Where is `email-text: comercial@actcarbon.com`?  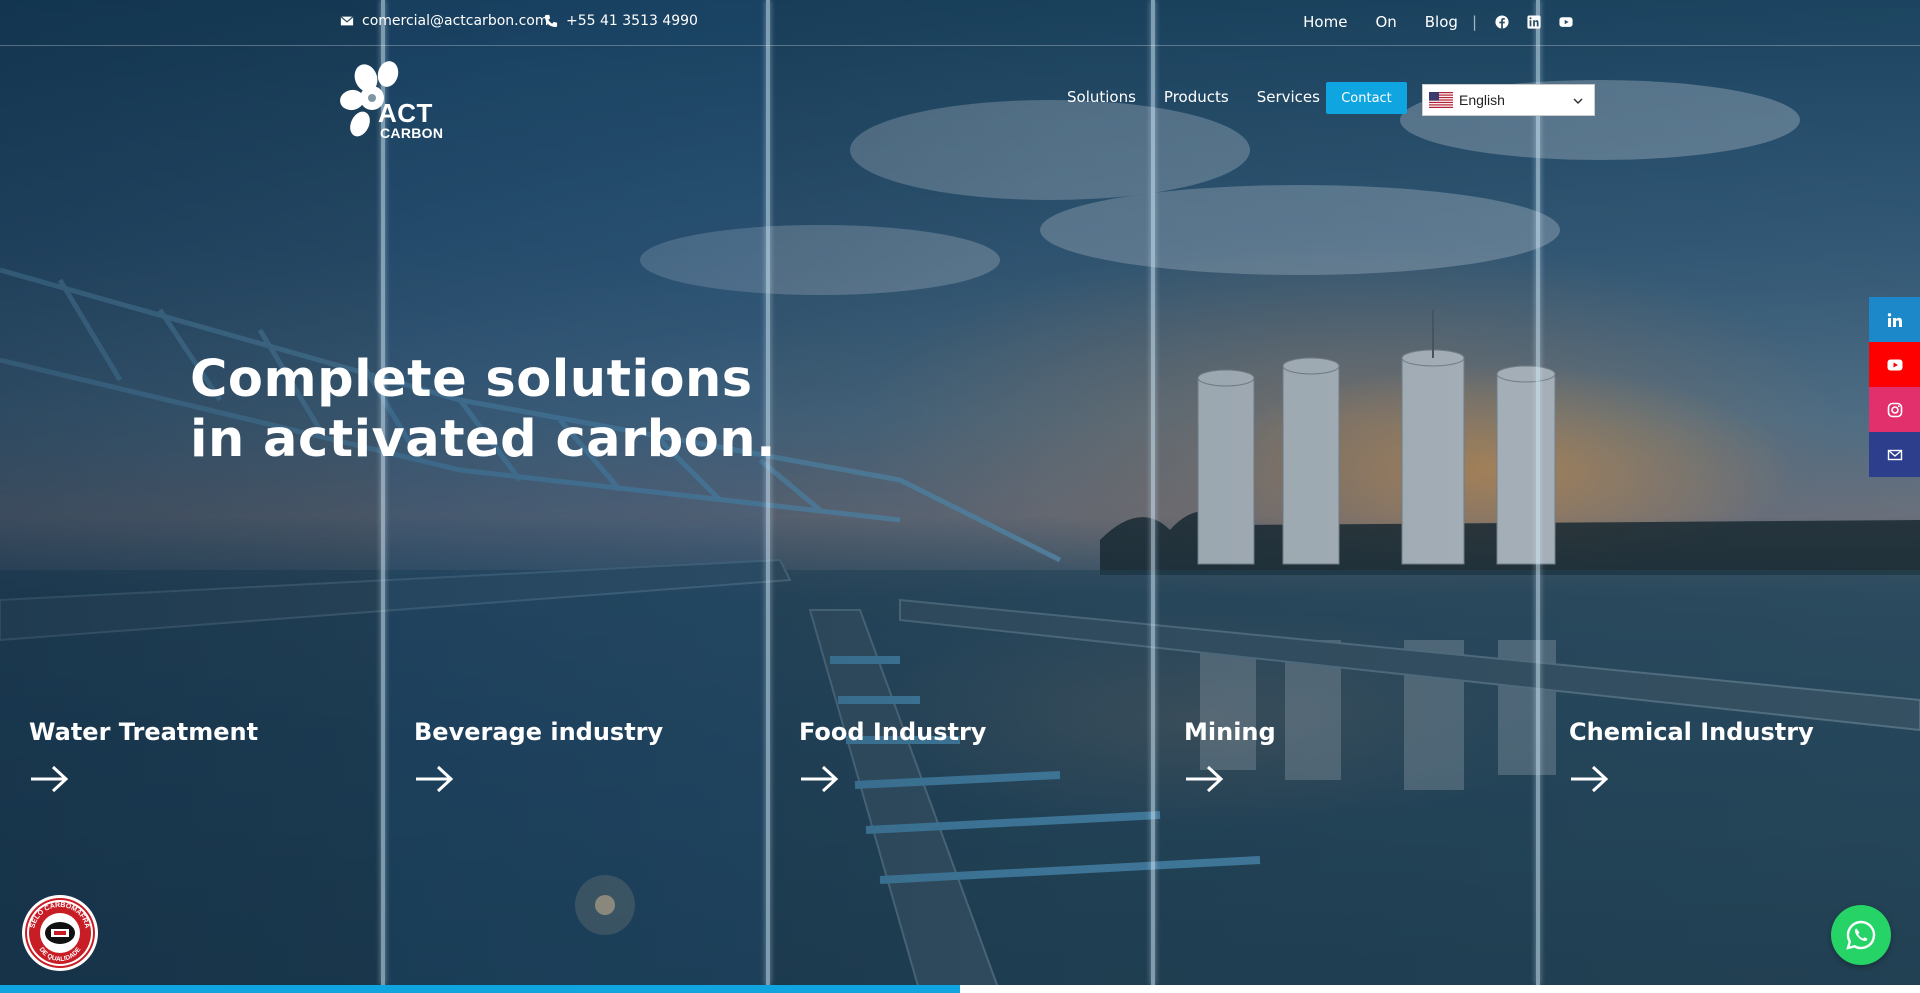
email-text: comercial@actcarbon.com is located at coordinates (455, 21).